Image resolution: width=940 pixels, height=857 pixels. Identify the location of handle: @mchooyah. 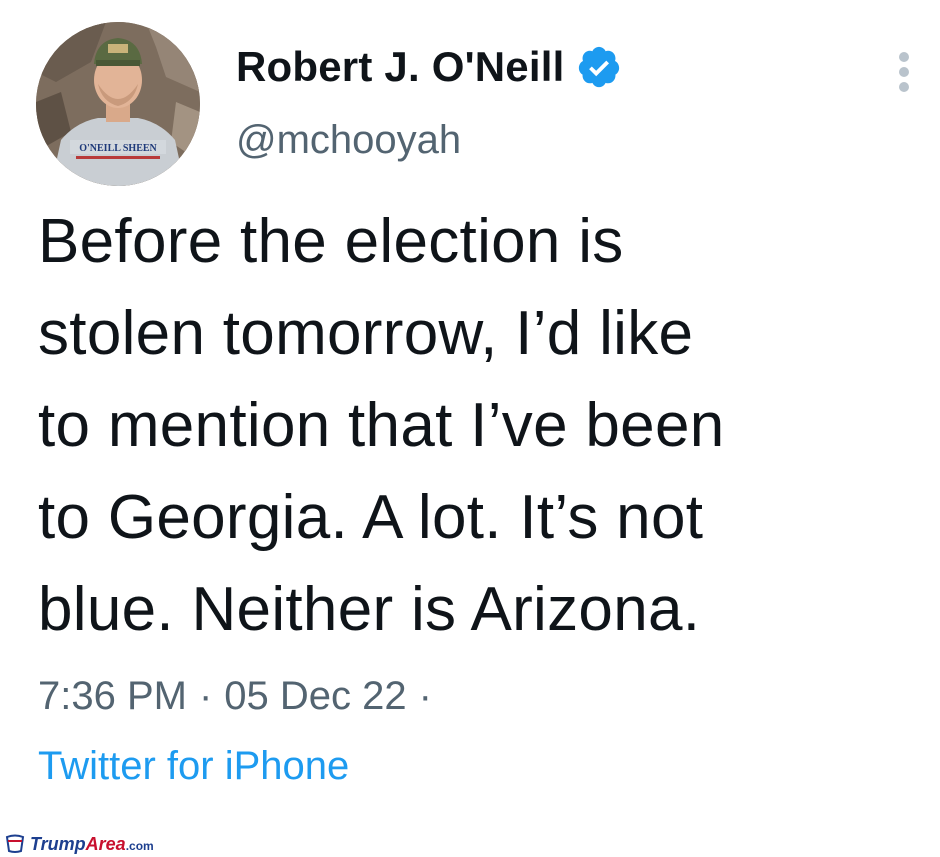
(348, 140).